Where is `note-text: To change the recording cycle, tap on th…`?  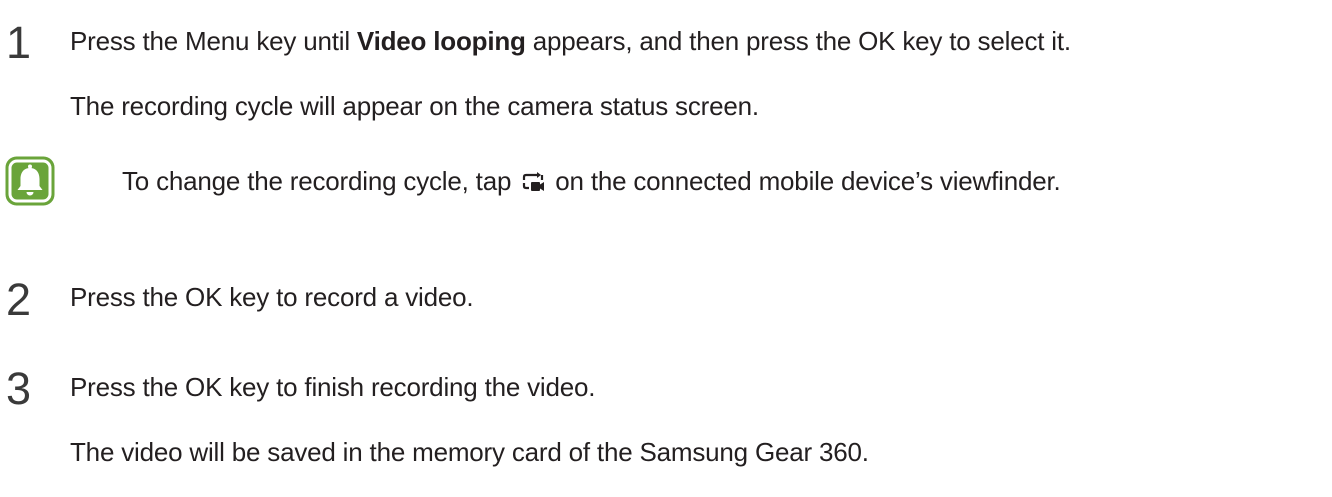 note-text: To change the recording cycle, tap on th… is located at coordinates (591, 181).